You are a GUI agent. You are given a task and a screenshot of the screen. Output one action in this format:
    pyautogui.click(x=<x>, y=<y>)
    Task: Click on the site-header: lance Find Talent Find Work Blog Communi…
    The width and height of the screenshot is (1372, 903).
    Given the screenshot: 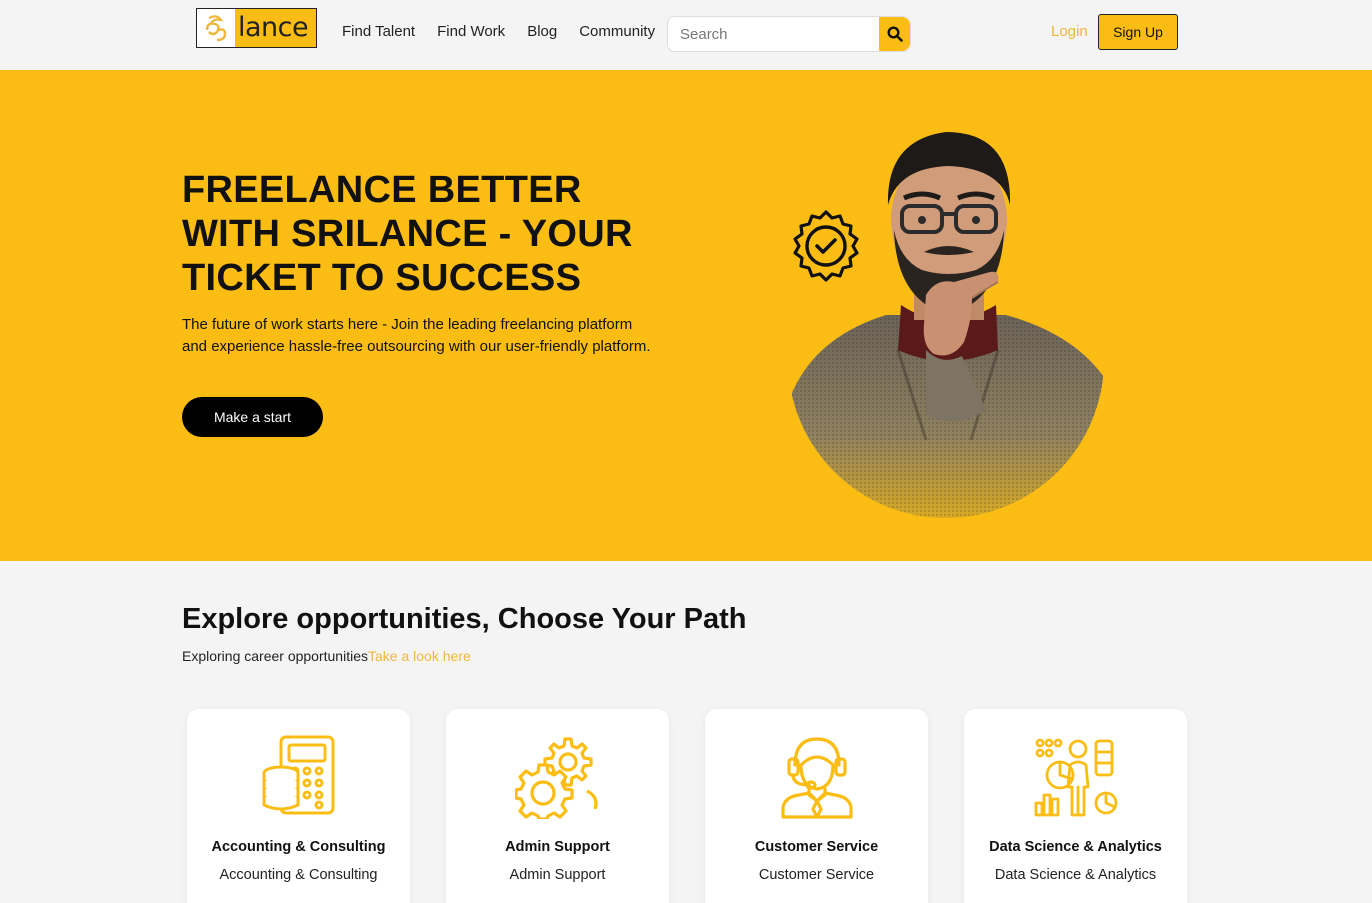 What is the action you would take?
    pyautogui.click(x=686, y=35)
    